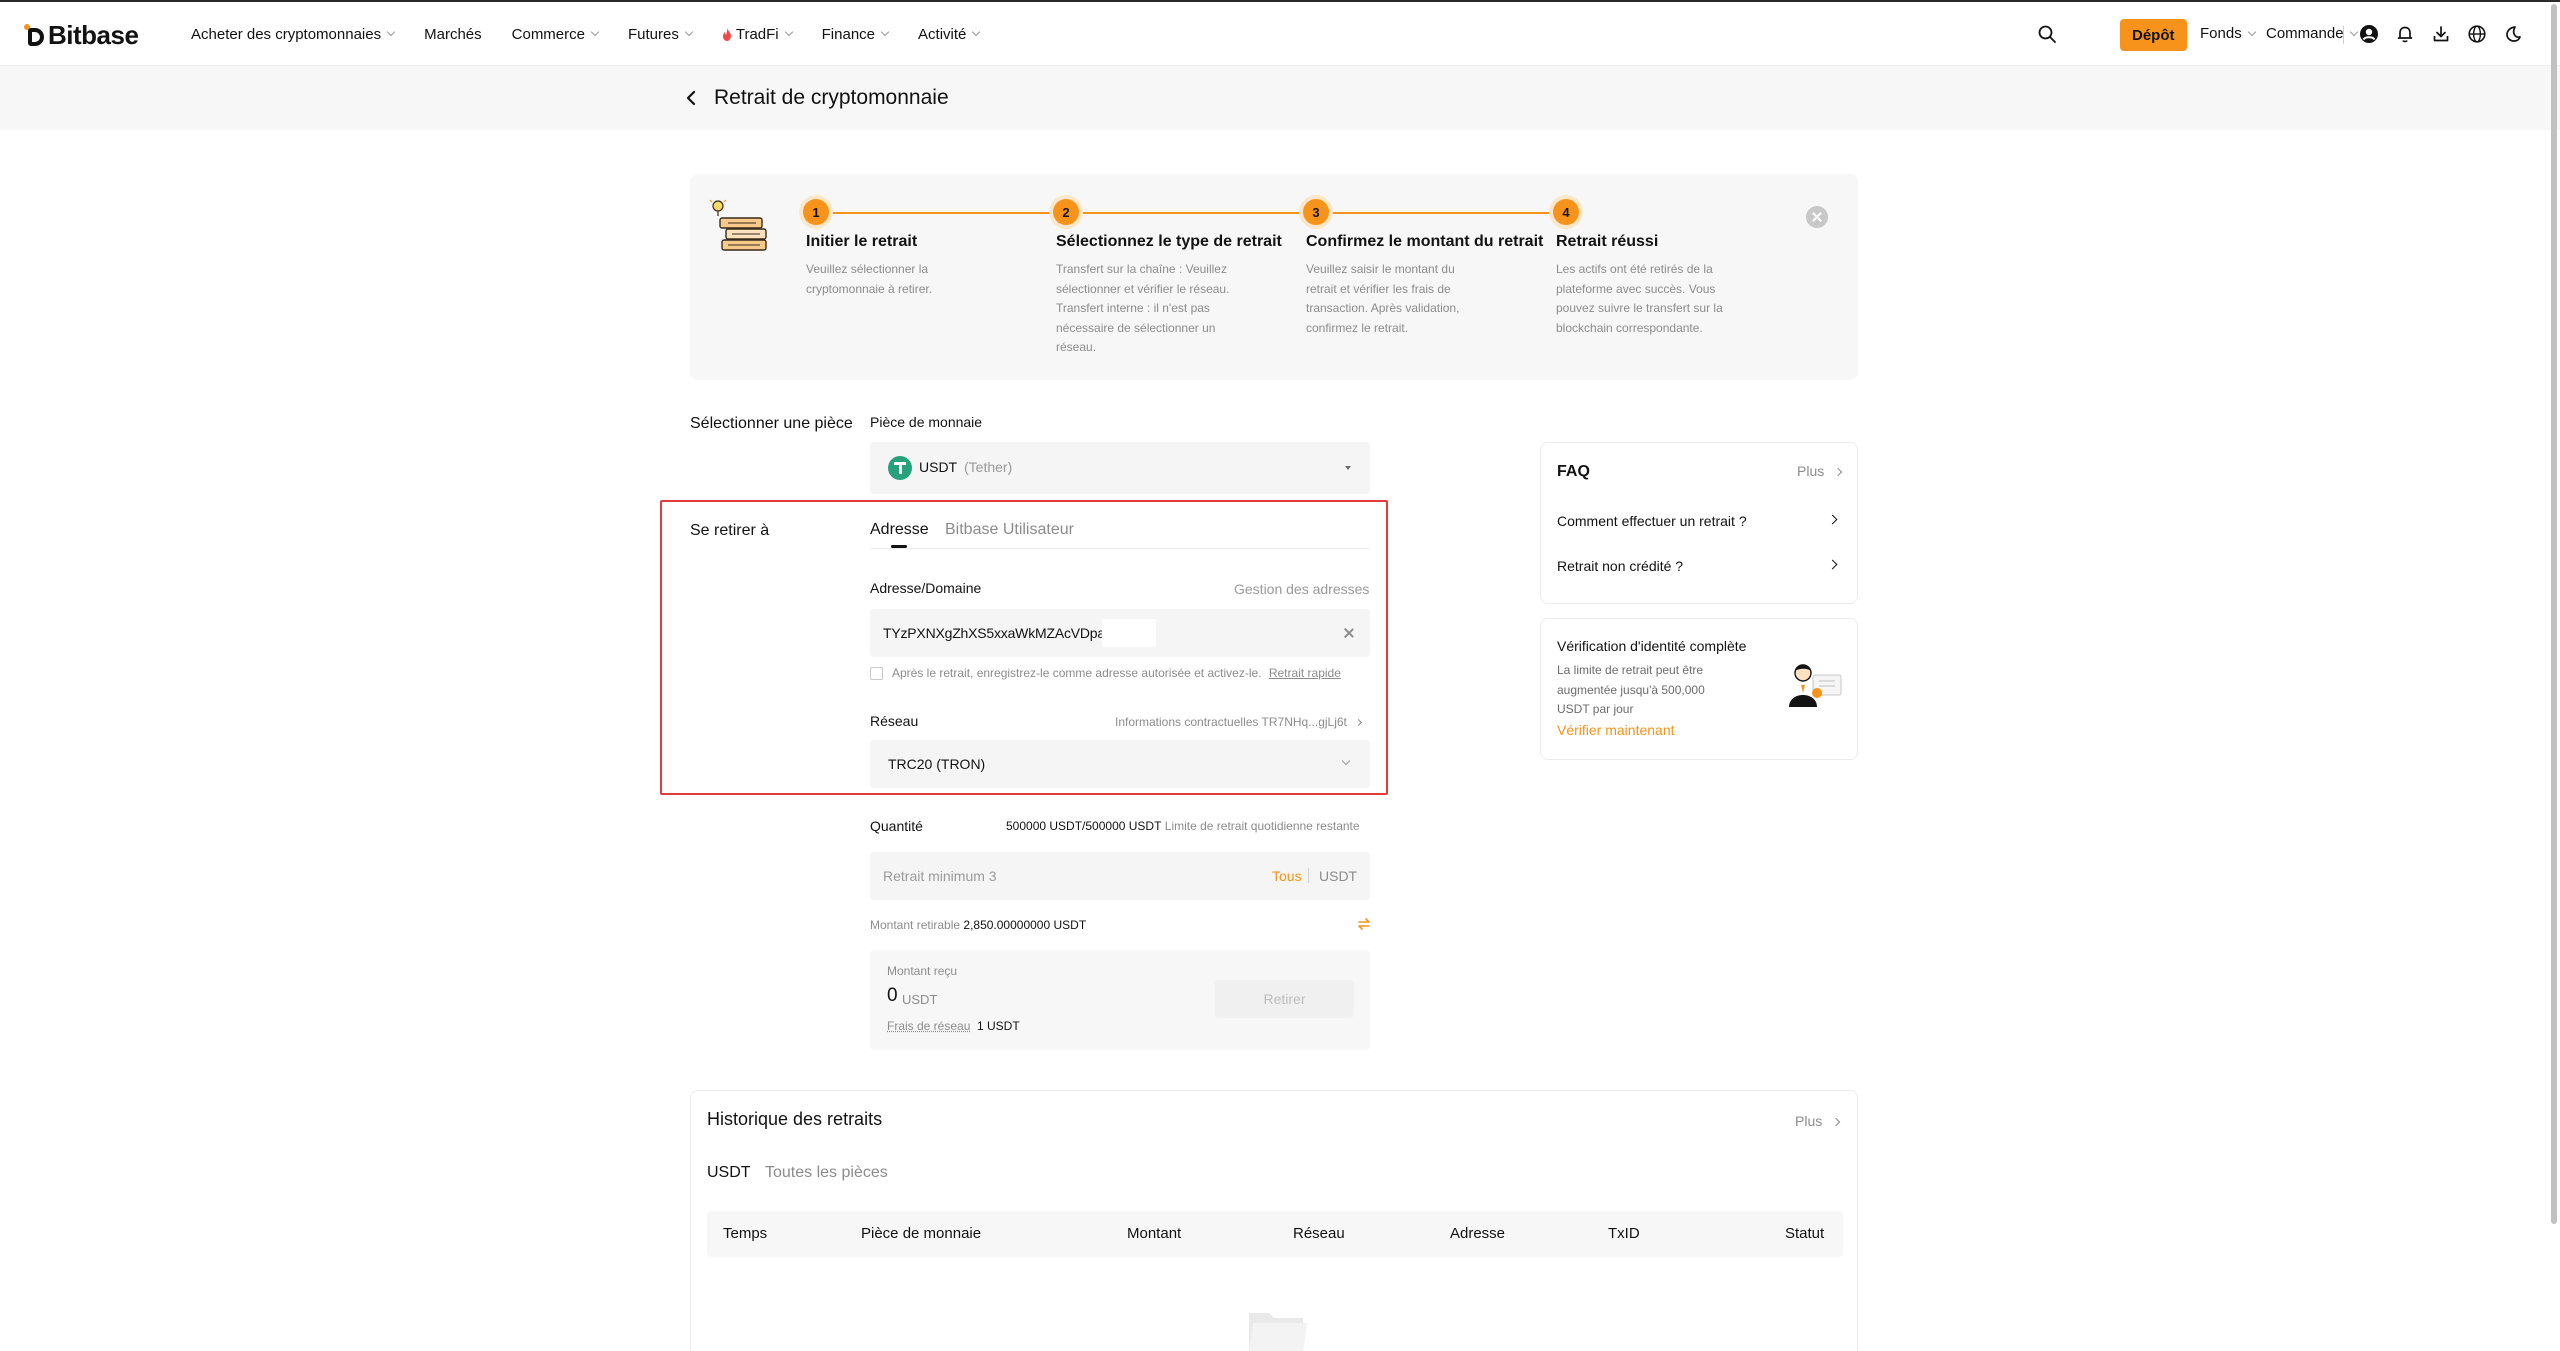  I want to click on address-management-link: Gestion des adresses, so click(1301, 589).